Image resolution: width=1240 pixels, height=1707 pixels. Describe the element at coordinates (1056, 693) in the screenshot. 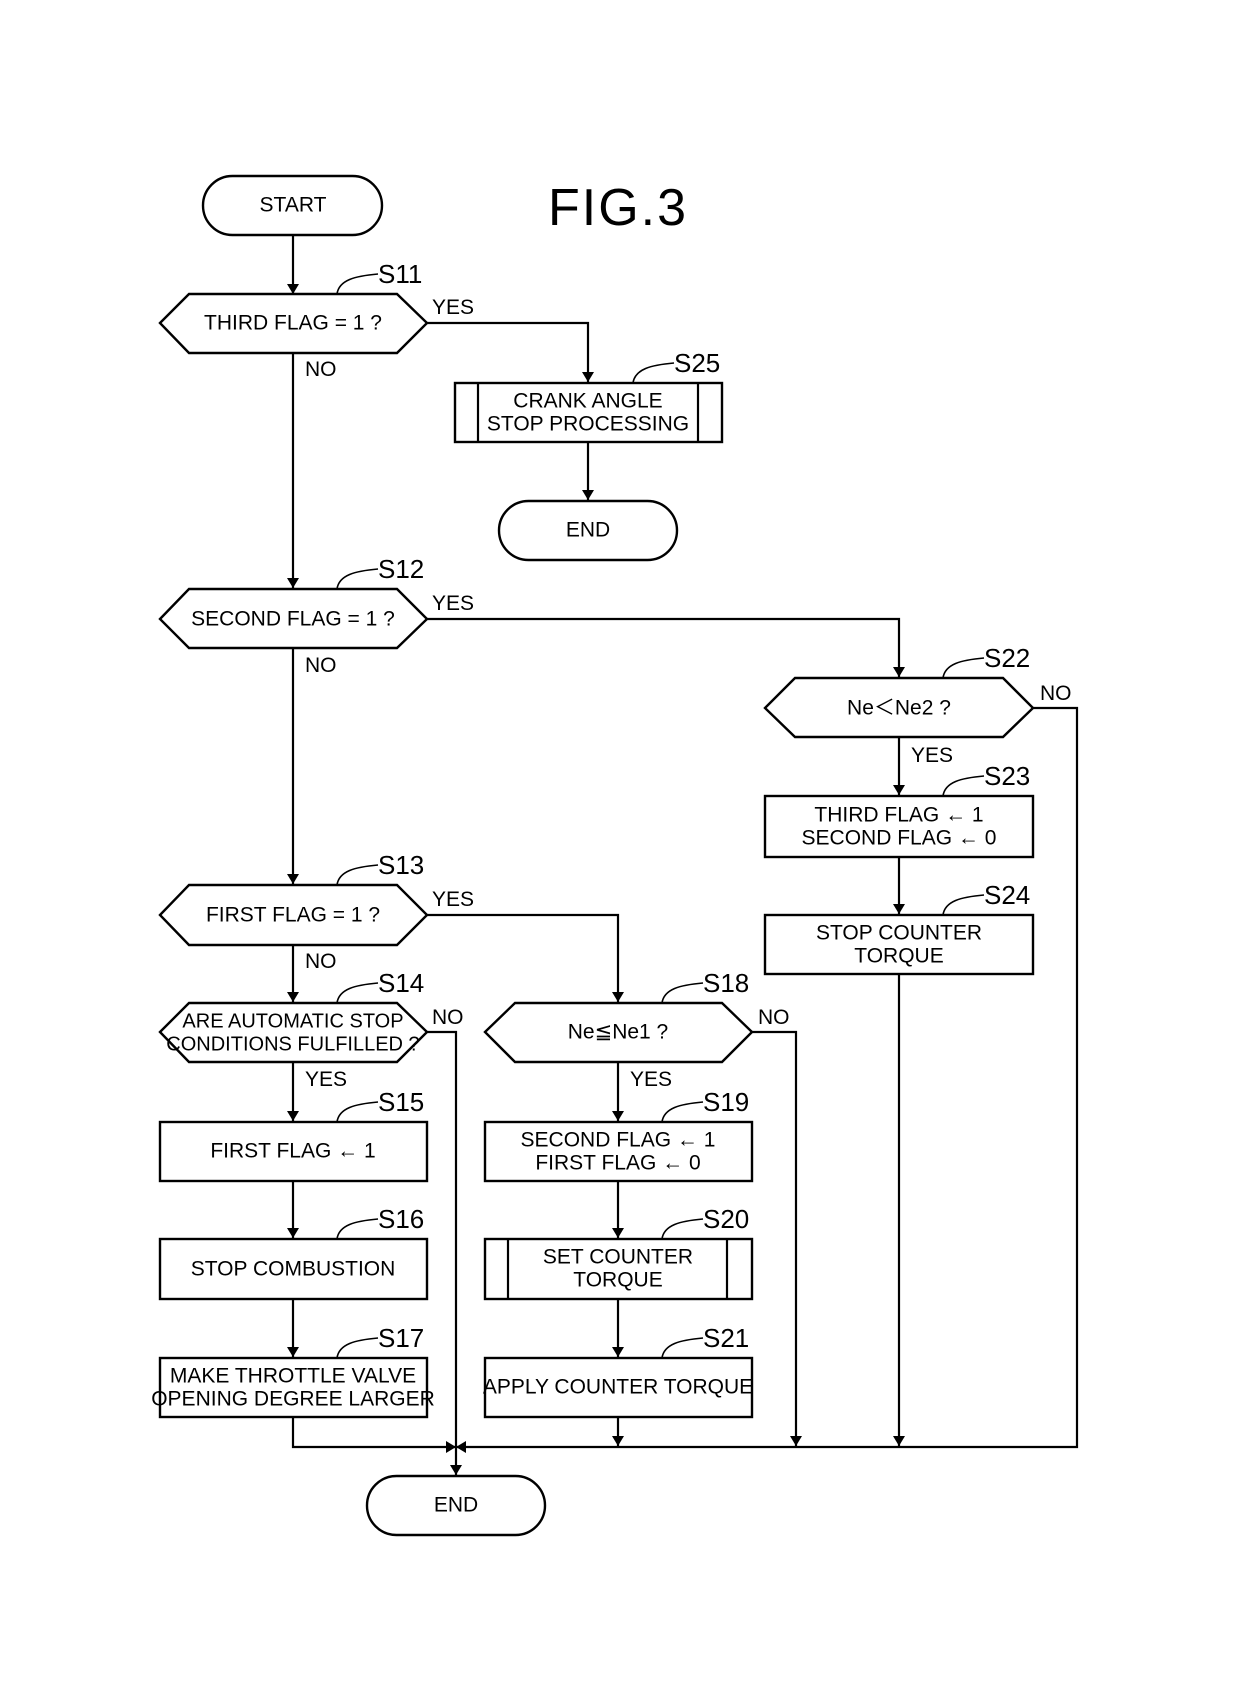

I see `label-s22-no: NO` at that location.